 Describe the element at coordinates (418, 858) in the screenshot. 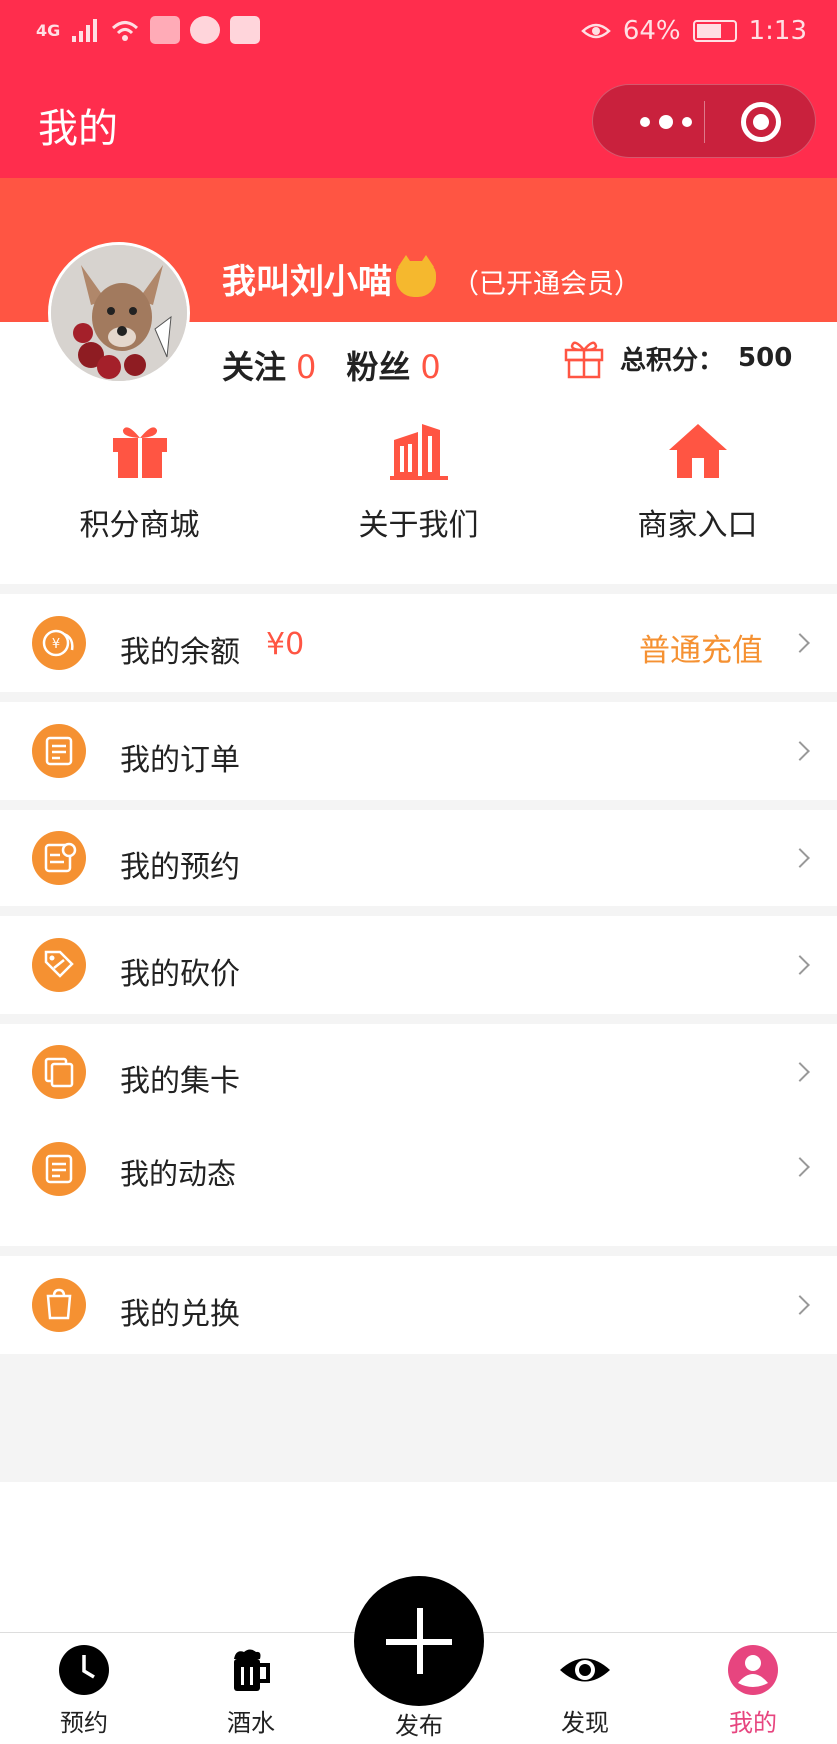

I see `menu-item-appointments: 我的预约` at that location.